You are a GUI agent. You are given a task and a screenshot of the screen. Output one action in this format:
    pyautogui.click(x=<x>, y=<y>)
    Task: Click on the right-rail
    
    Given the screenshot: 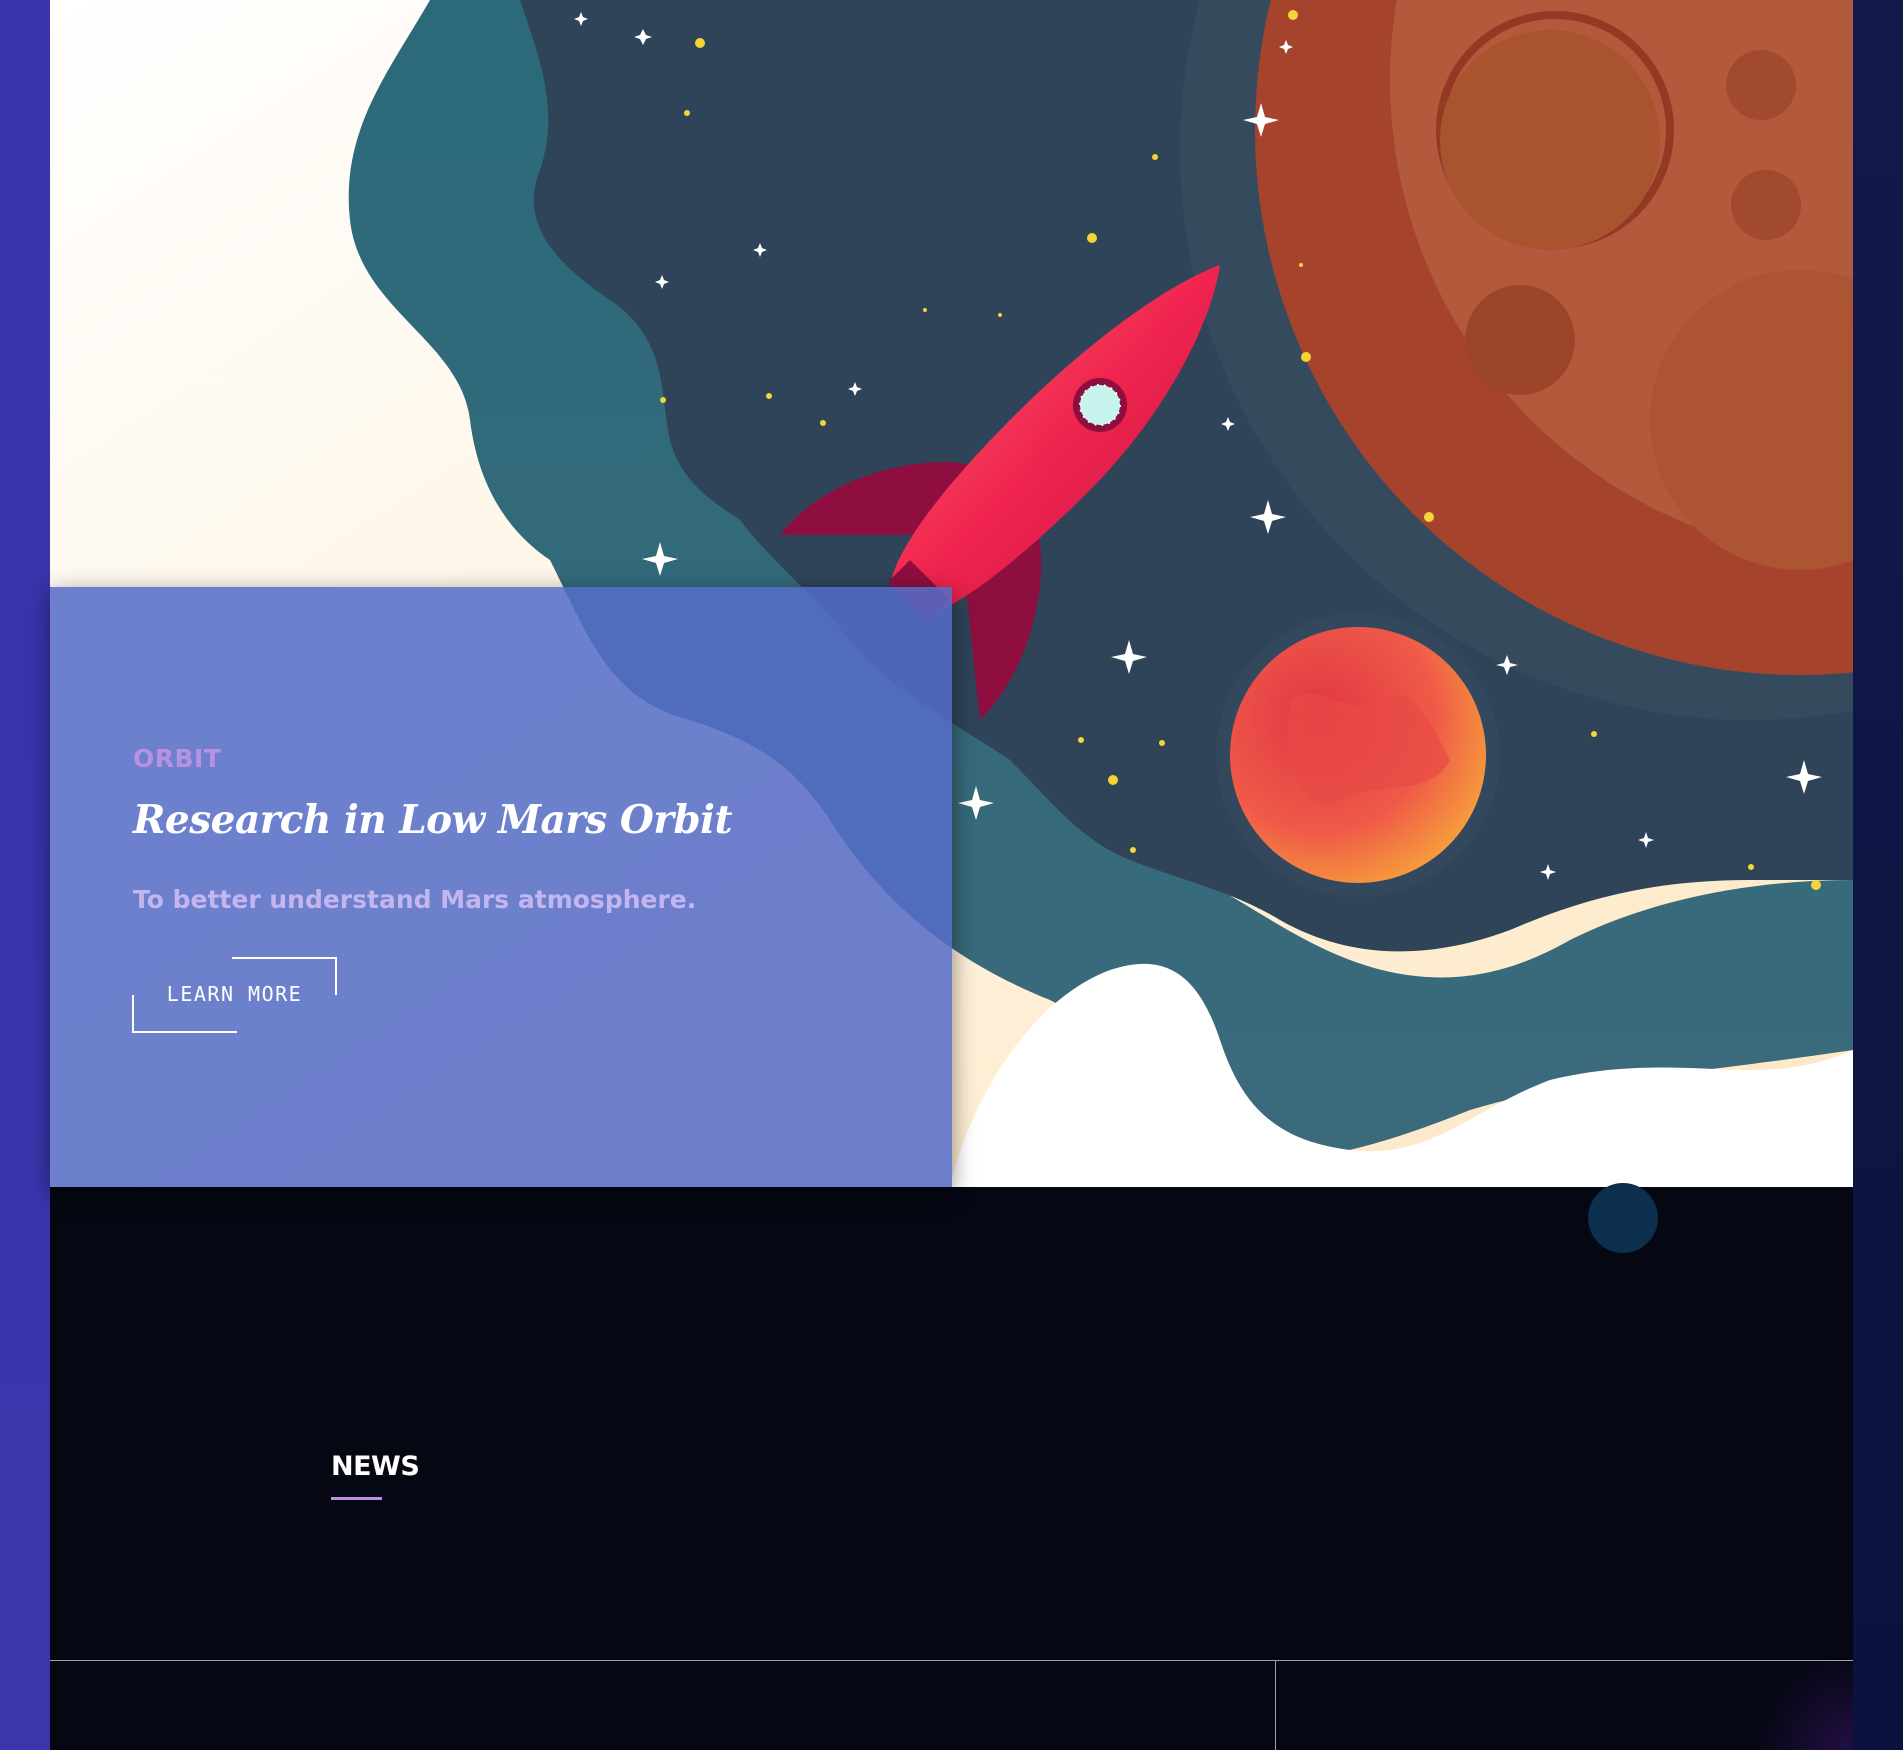 What is the action you would take?
    pyautogui.click(x=1878, y=875)
    